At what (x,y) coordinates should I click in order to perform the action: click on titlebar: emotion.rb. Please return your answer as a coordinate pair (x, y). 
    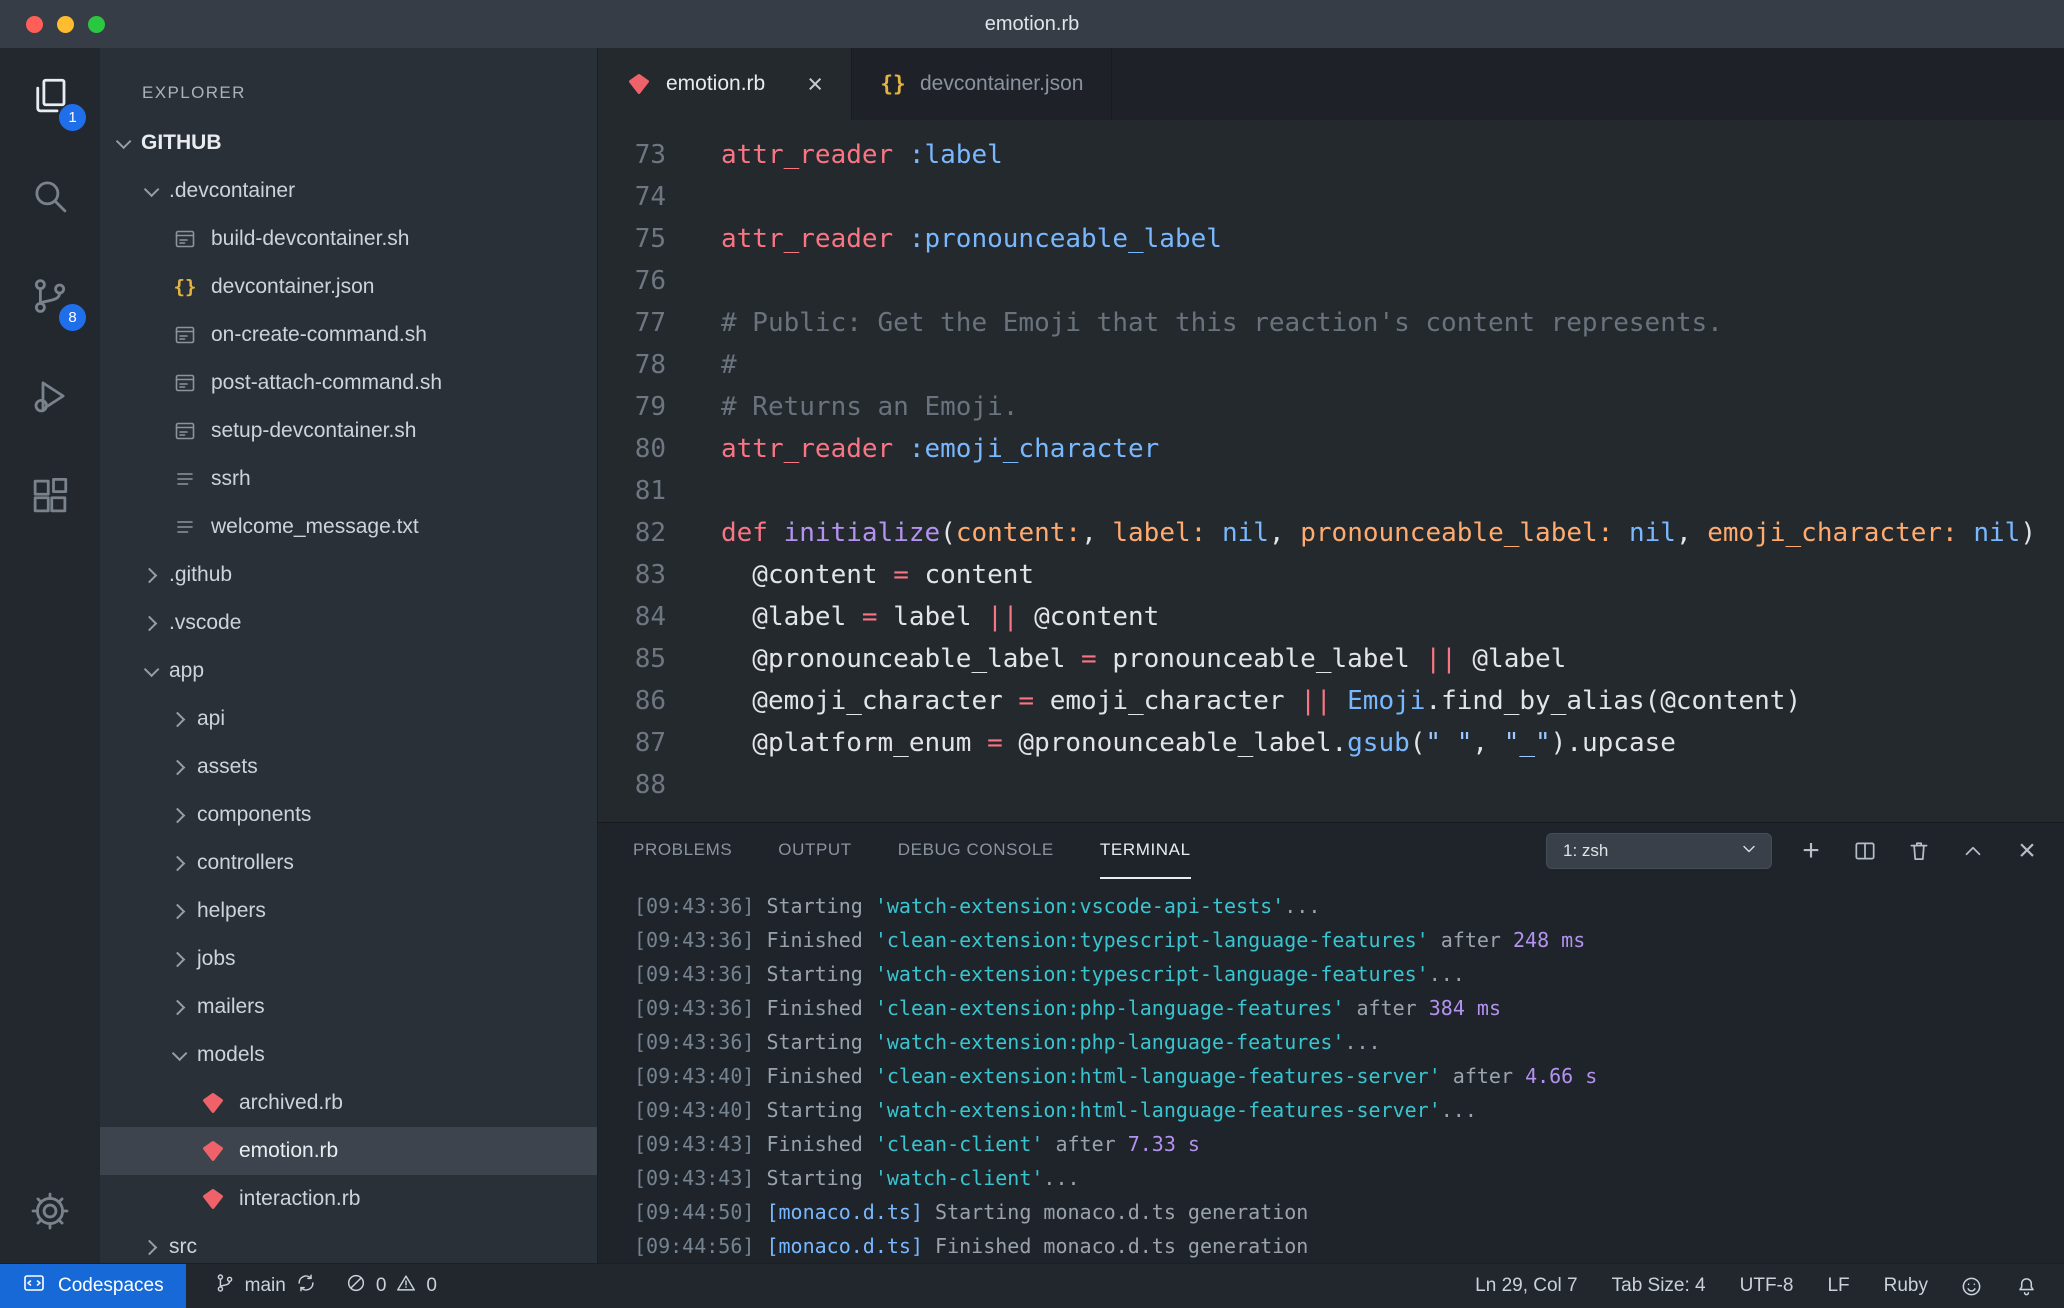
    Looking at the image, I should click on (1032, 24).